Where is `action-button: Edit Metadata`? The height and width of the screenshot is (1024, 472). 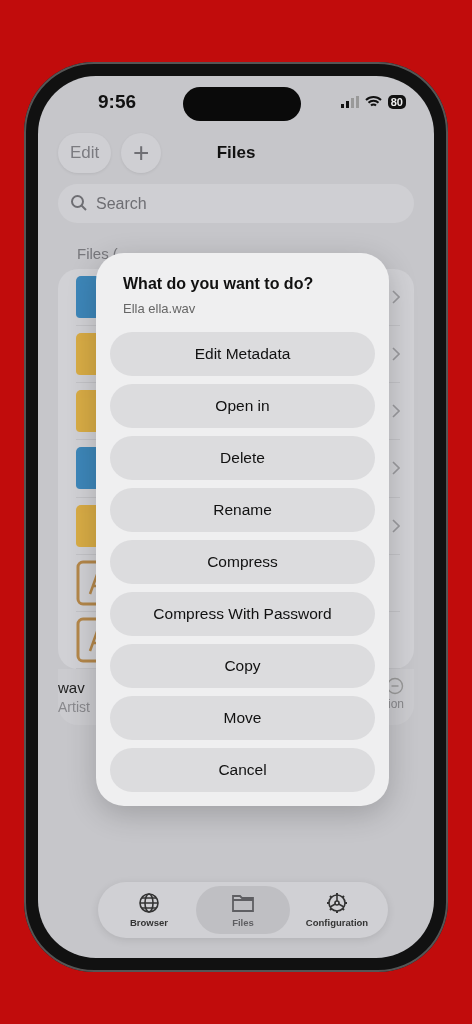 action-button: Edit Metadata is located at coordinates (242, 354).